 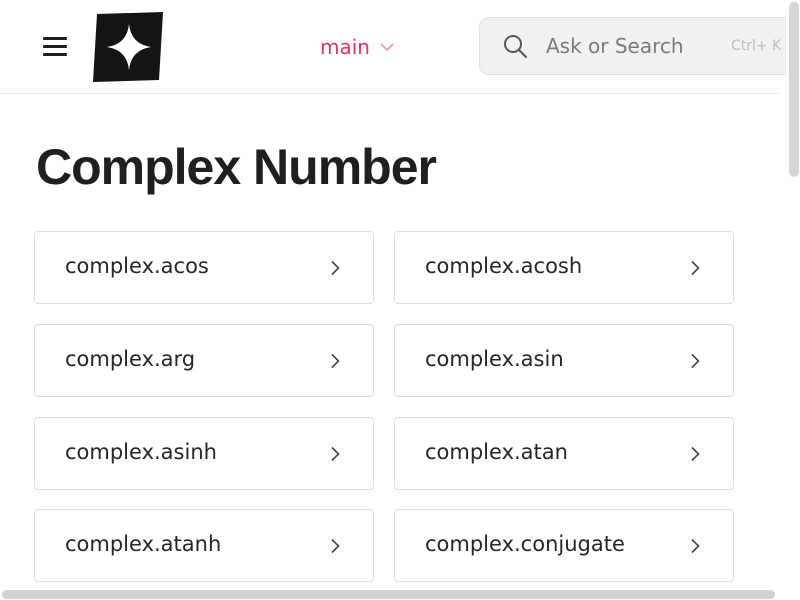 I want to click on card-label: complex.atan, so click(x=496, y=452).